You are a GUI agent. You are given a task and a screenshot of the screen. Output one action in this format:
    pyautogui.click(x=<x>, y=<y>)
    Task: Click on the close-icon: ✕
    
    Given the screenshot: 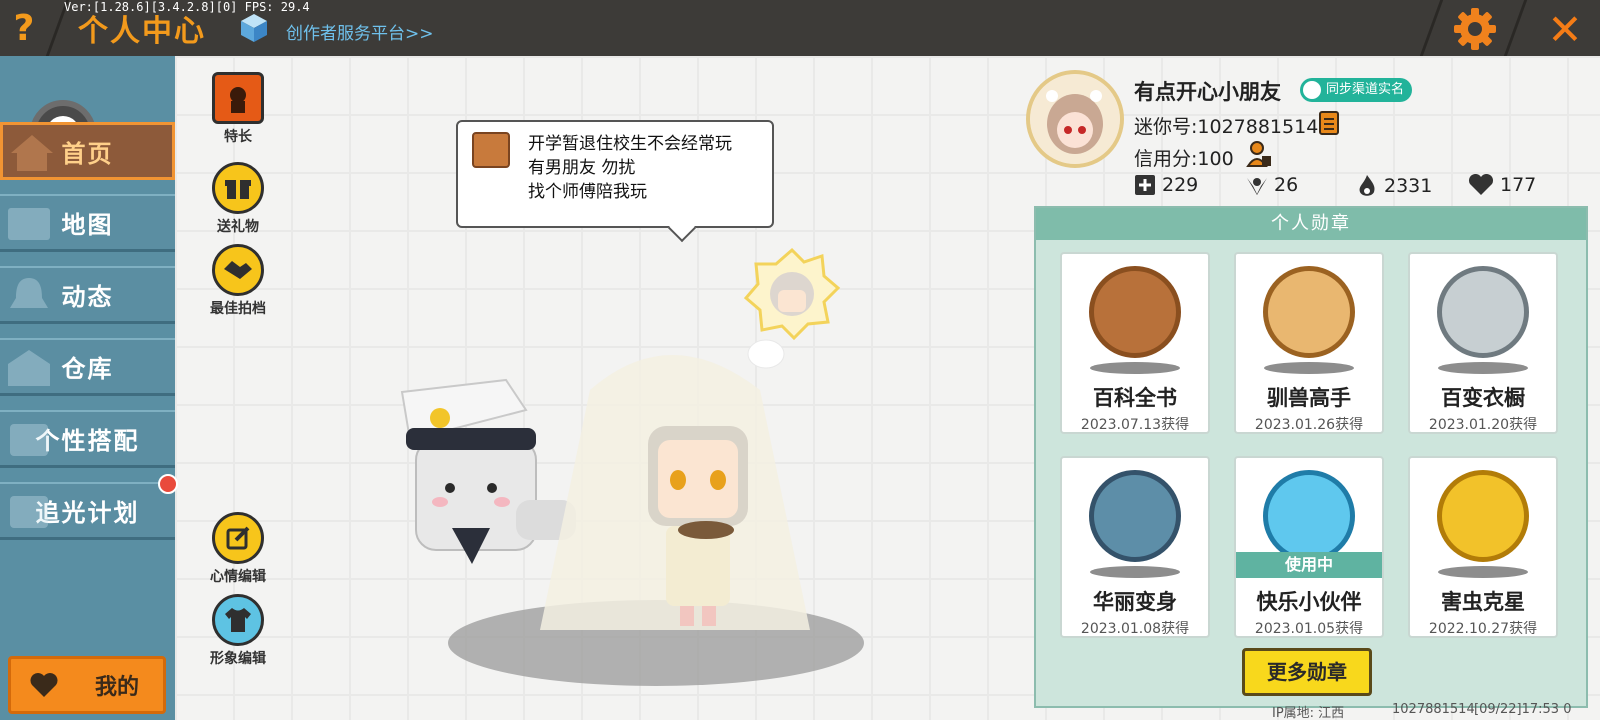 What is the action you would take?
    pyautogui.click(x=1564, y=29)
    